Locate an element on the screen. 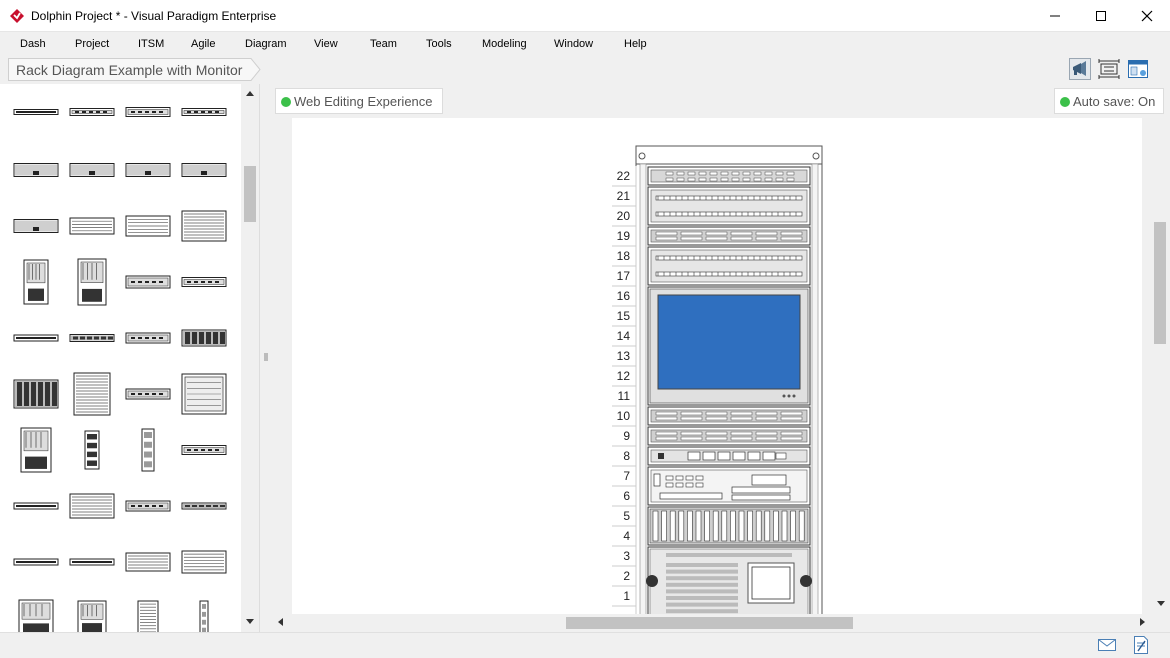 The height and width of the screenshot is (658, 1170). minimize-button is located at coordinates (1055, 16).